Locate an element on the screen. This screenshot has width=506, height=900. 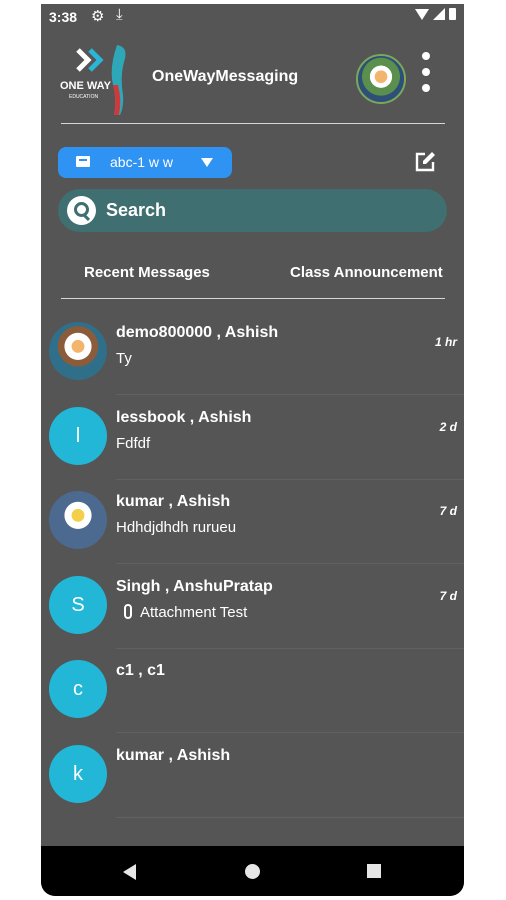
conversation-name: lessbook , Ashish is located at coordinates (184, 417).